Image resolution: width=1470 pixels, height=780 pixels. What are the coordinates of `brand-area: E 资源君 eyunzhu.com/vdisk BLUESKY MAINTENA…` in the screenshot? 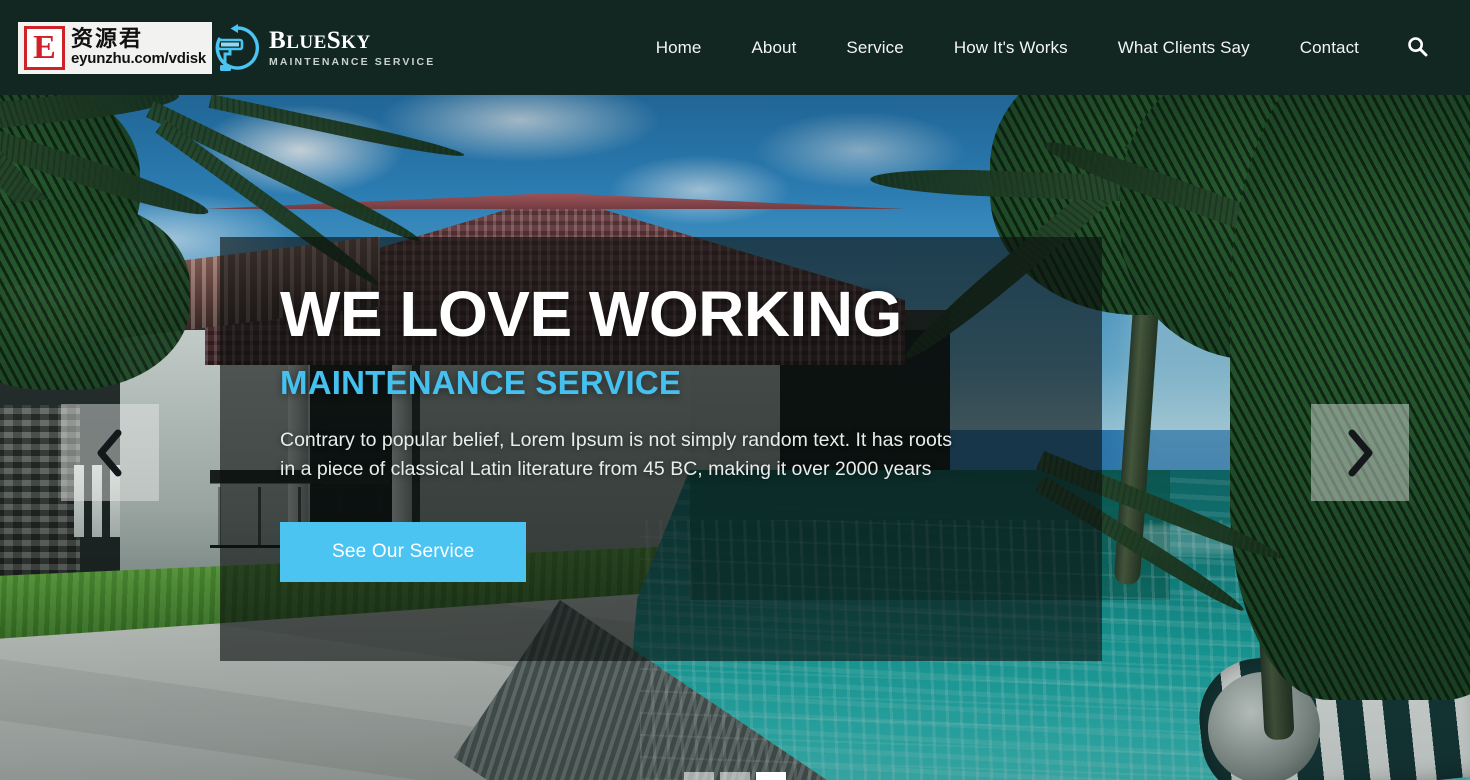 It's located at (217, 47).